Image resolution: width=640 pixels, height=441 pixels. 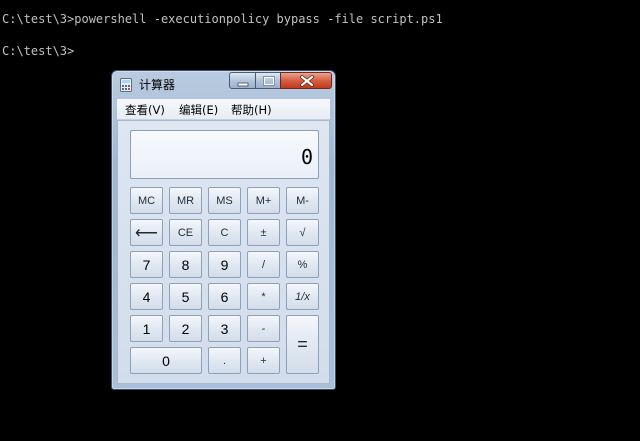 I want to click on console-prompt-line: C:\test\3>, so click(x=38, y=51).